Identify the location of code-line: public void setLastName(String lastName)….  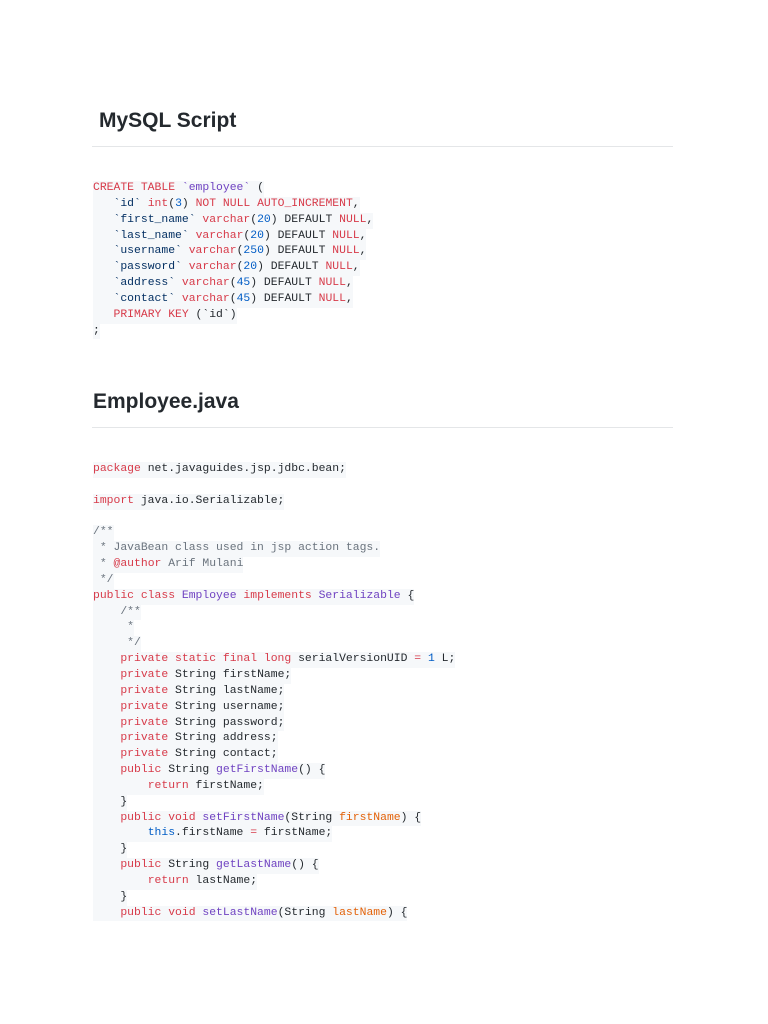
(250, 913).